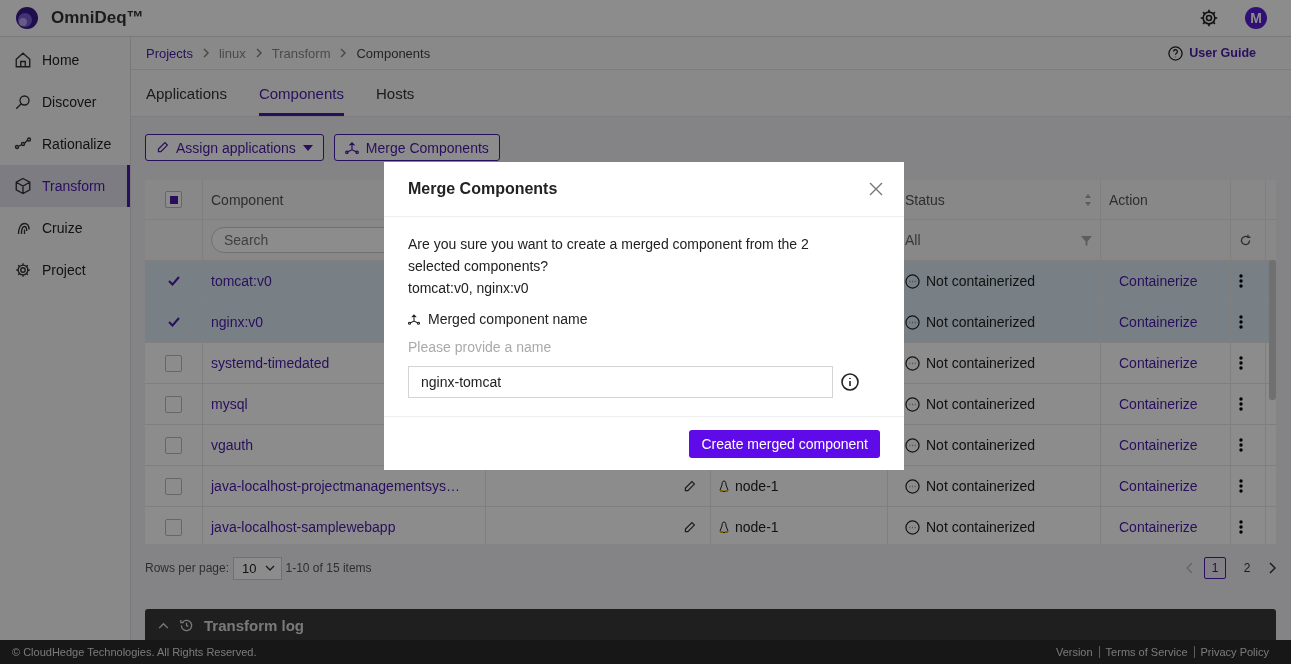 Image resolution: width=1291 pixels, height=664 pixels. What do you see at coordinates (508, 319) in the screenshot?
I see `field-label: Merged component name` at bounding box center [508, 319].